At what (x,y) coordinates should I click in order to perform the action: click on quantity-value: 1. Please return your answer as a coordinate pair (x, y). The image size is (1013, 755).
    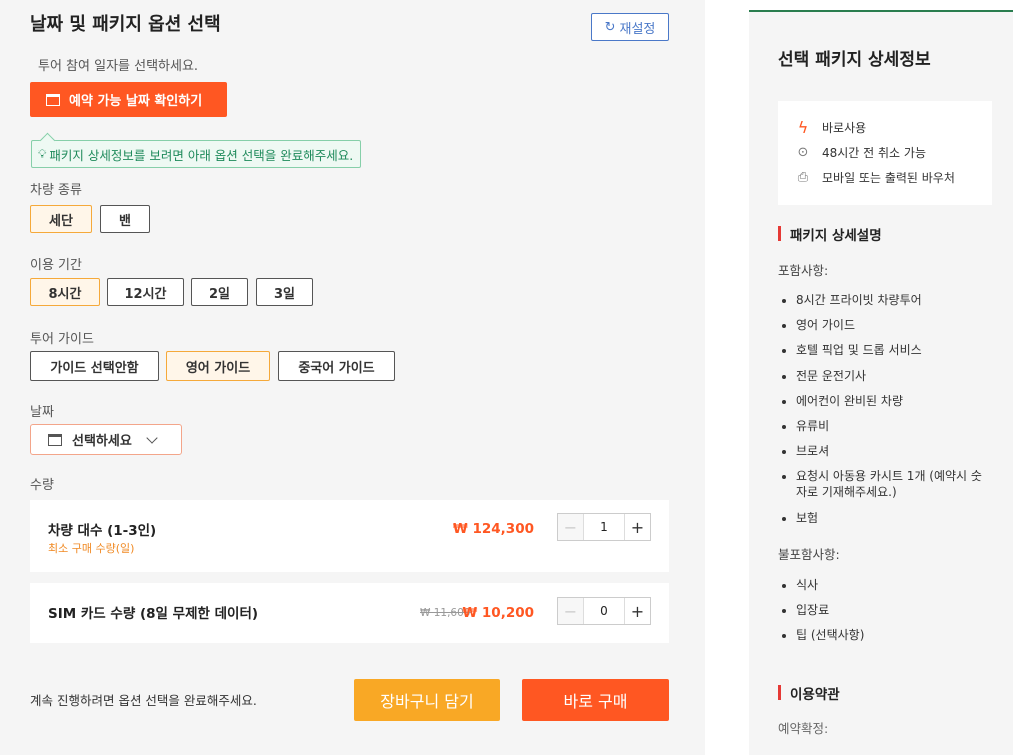
    Looking at the image, I should click on (604, 527).